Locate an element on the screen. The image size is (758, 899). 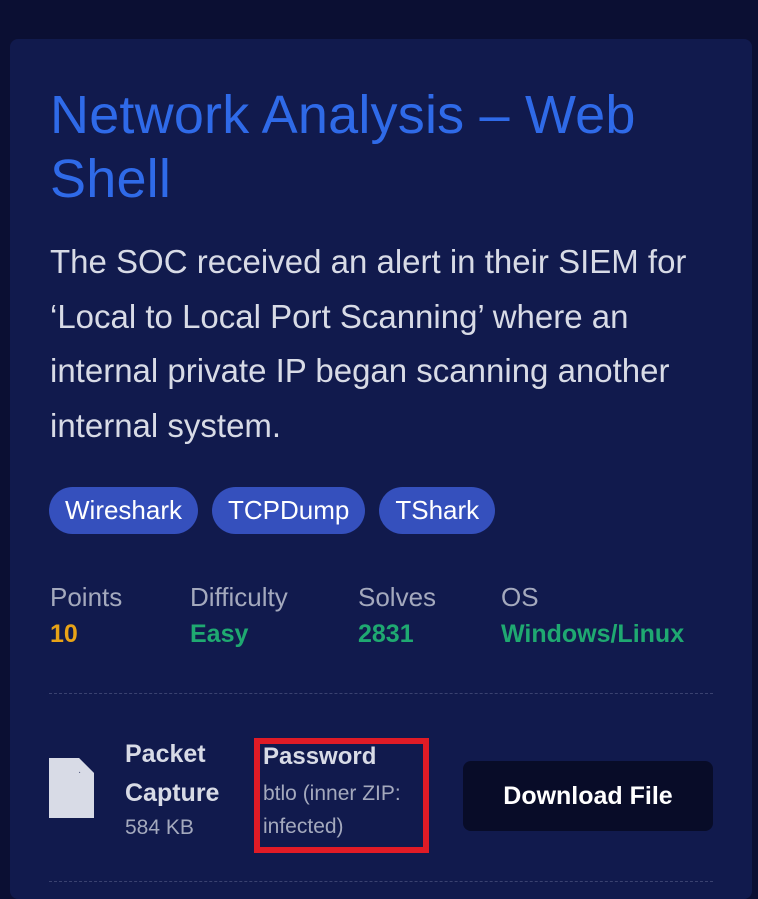
download-file-button: Download File is located at coordinates (588, 796).